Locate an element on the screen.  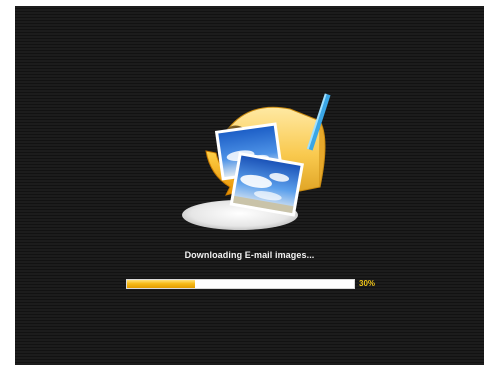
mailbox-with-photos-icon is located at coordinates (256, 161).